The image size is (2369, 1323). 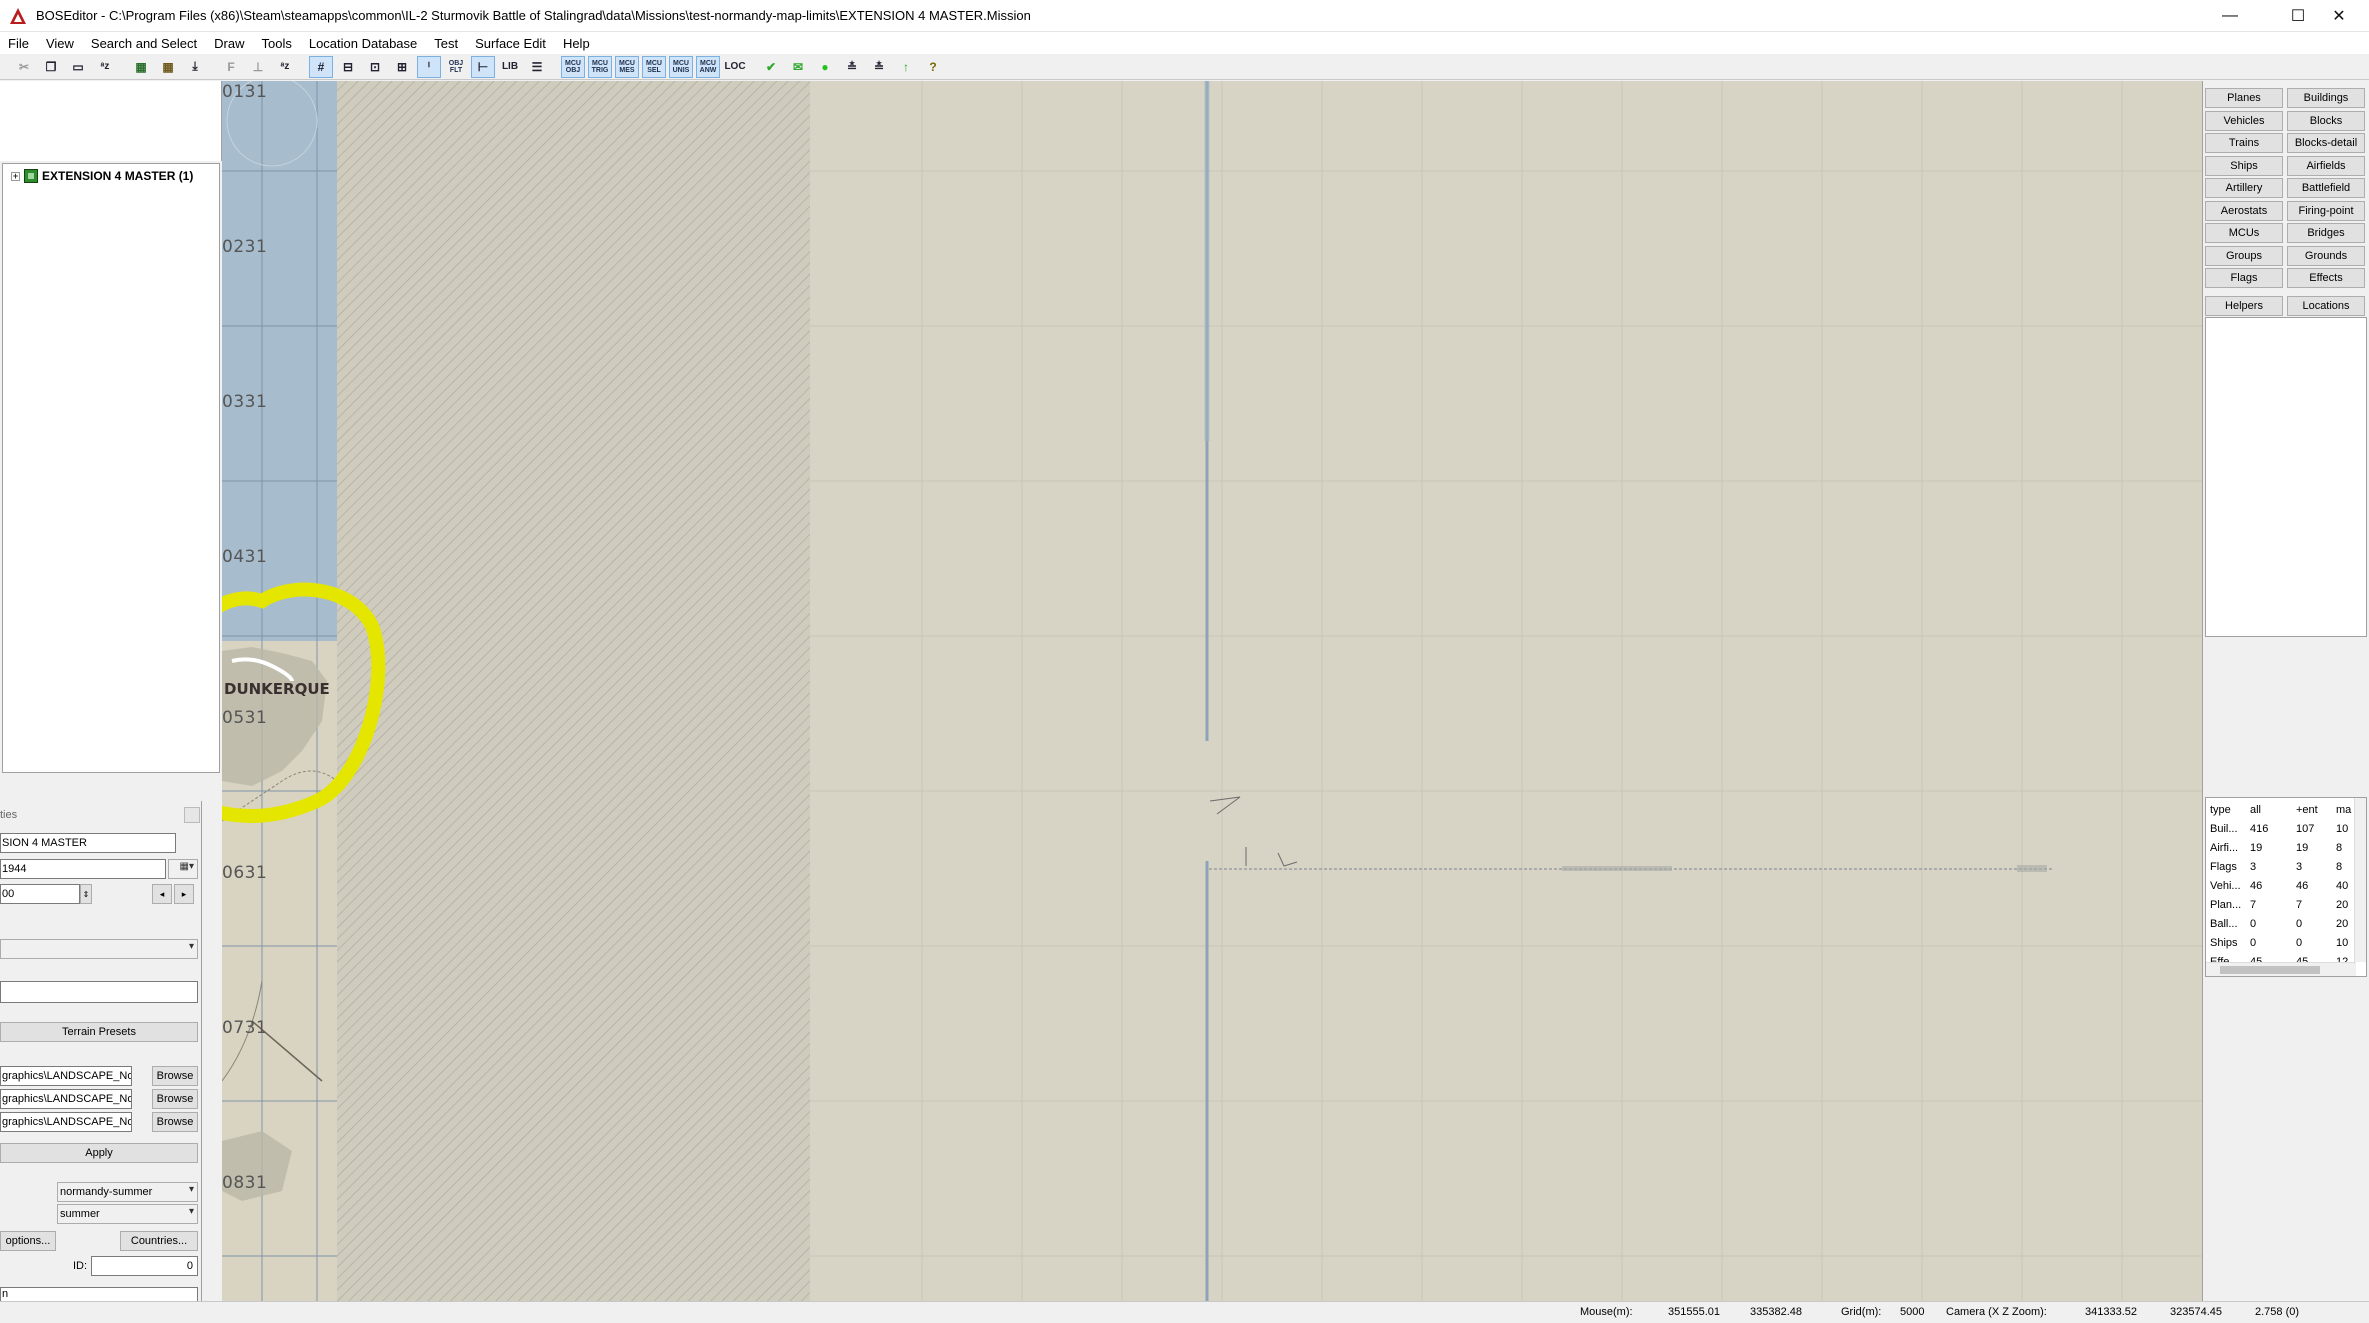 I want to click on select-icon: ⊡, so click(x=375, y=67).